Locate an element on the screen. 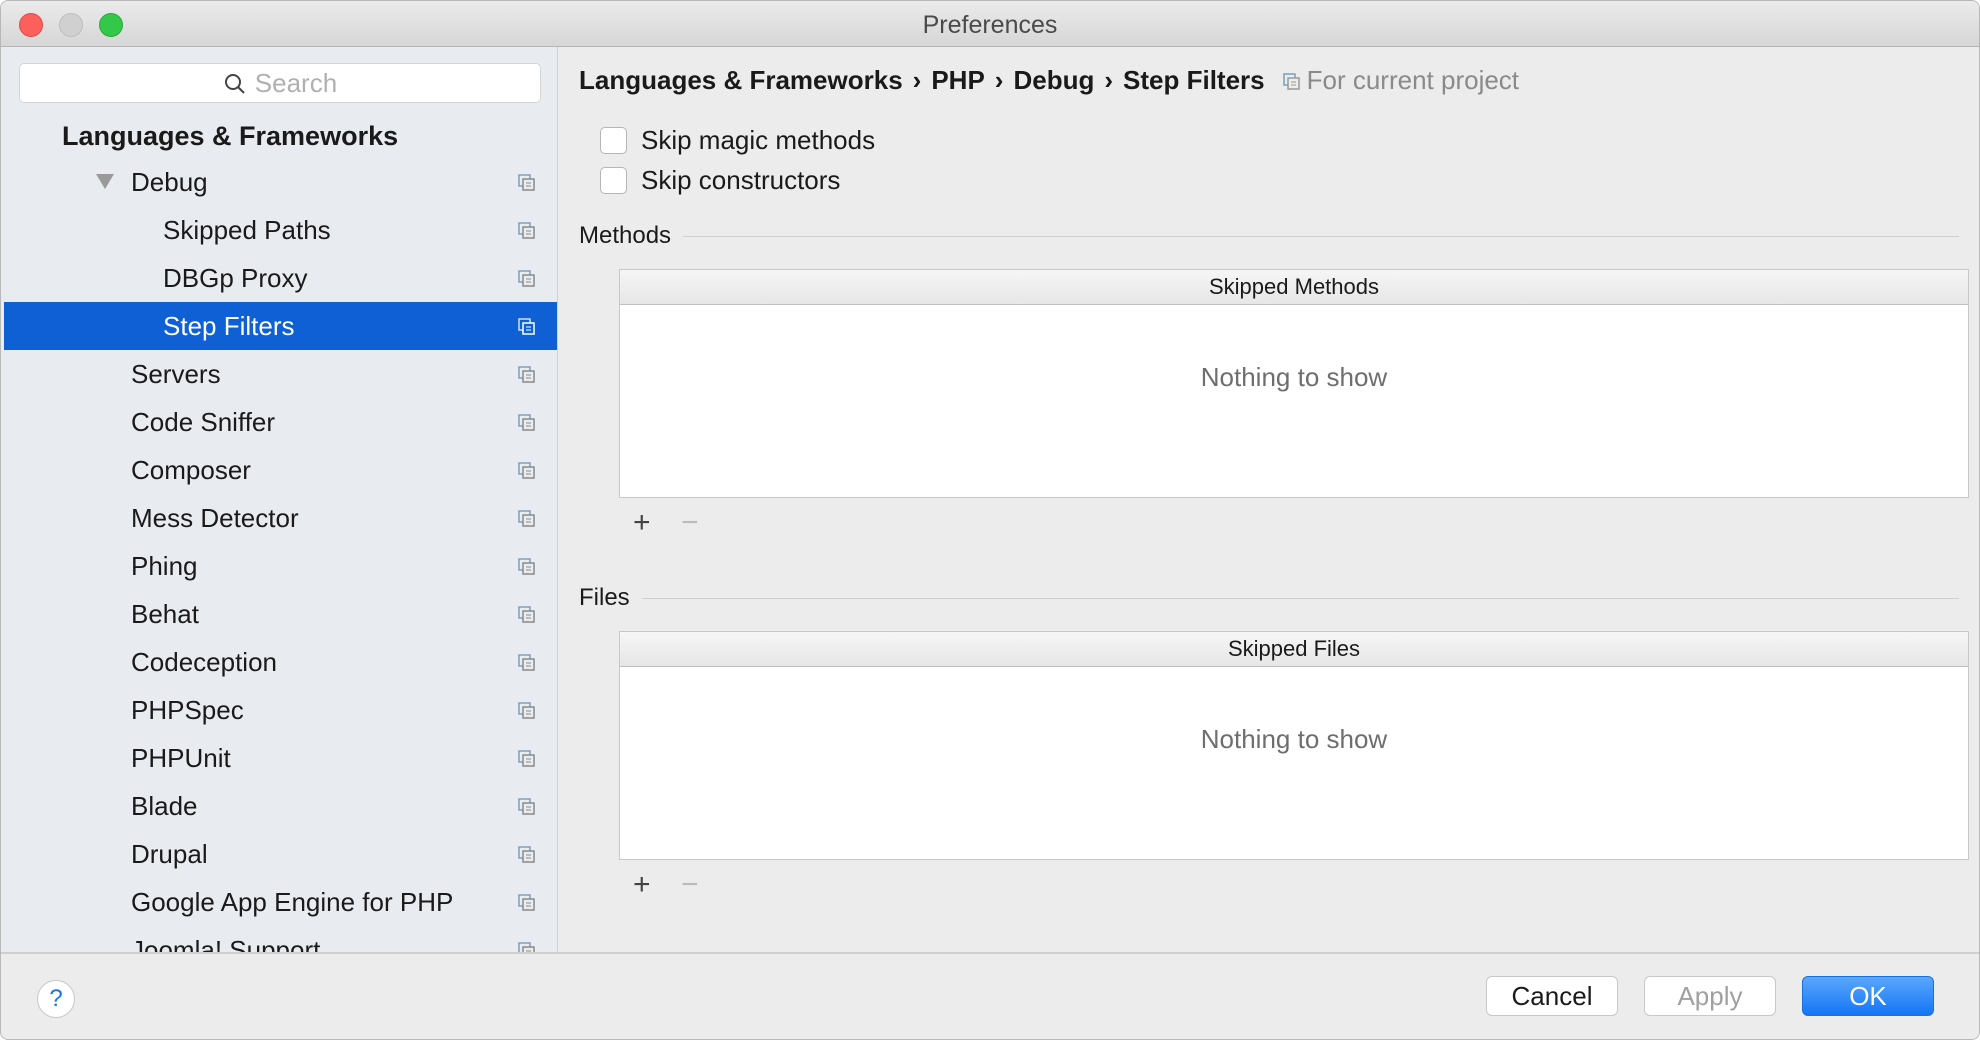  breadcrumb-item: Step Filters is located at coordinates (1194, 80).